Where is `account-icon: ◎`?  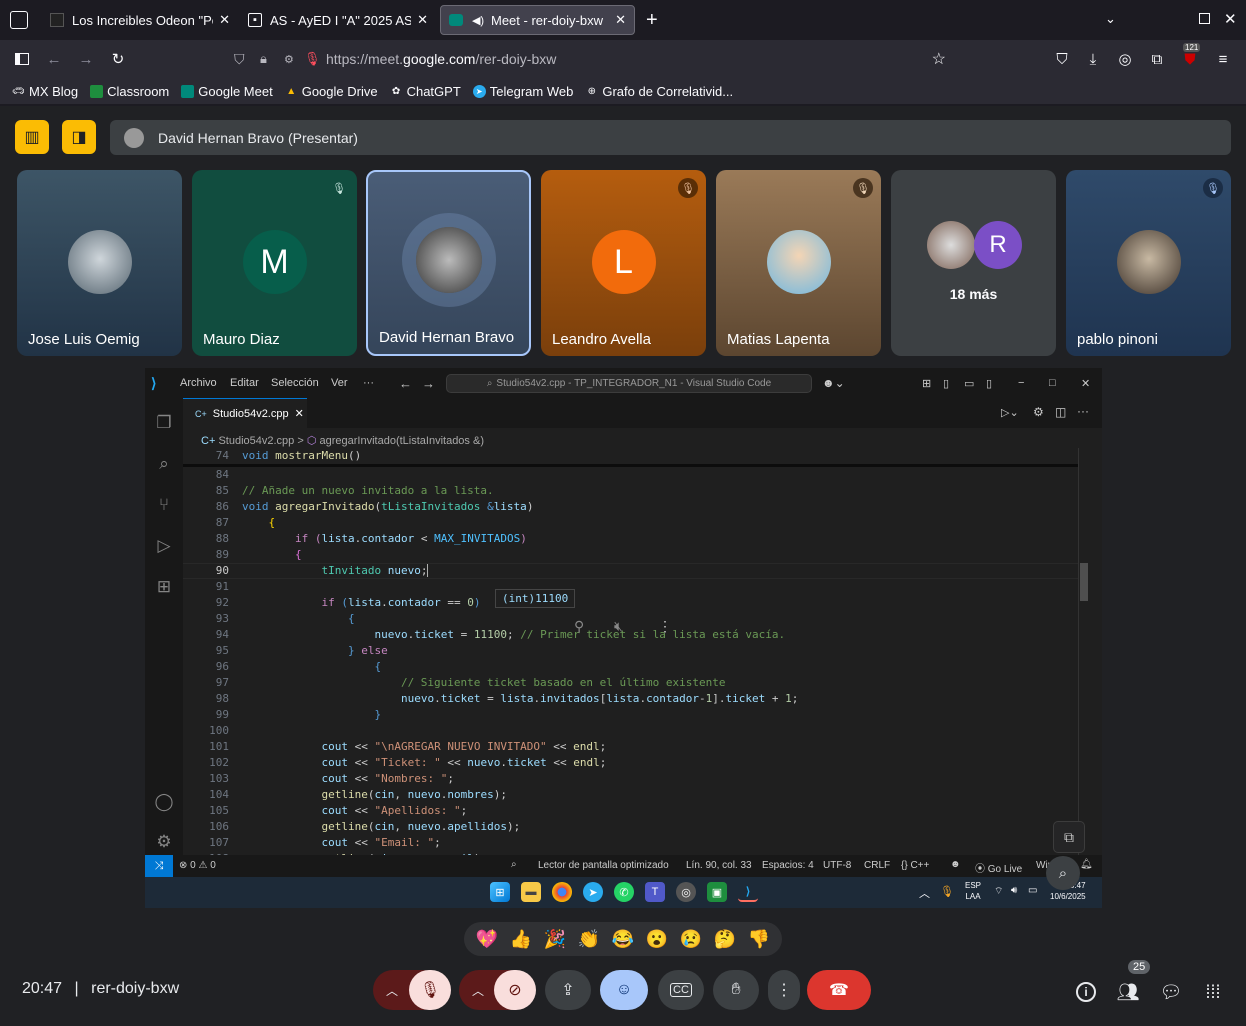 account-icon: ◎ is located at coordinates (1125, 59).